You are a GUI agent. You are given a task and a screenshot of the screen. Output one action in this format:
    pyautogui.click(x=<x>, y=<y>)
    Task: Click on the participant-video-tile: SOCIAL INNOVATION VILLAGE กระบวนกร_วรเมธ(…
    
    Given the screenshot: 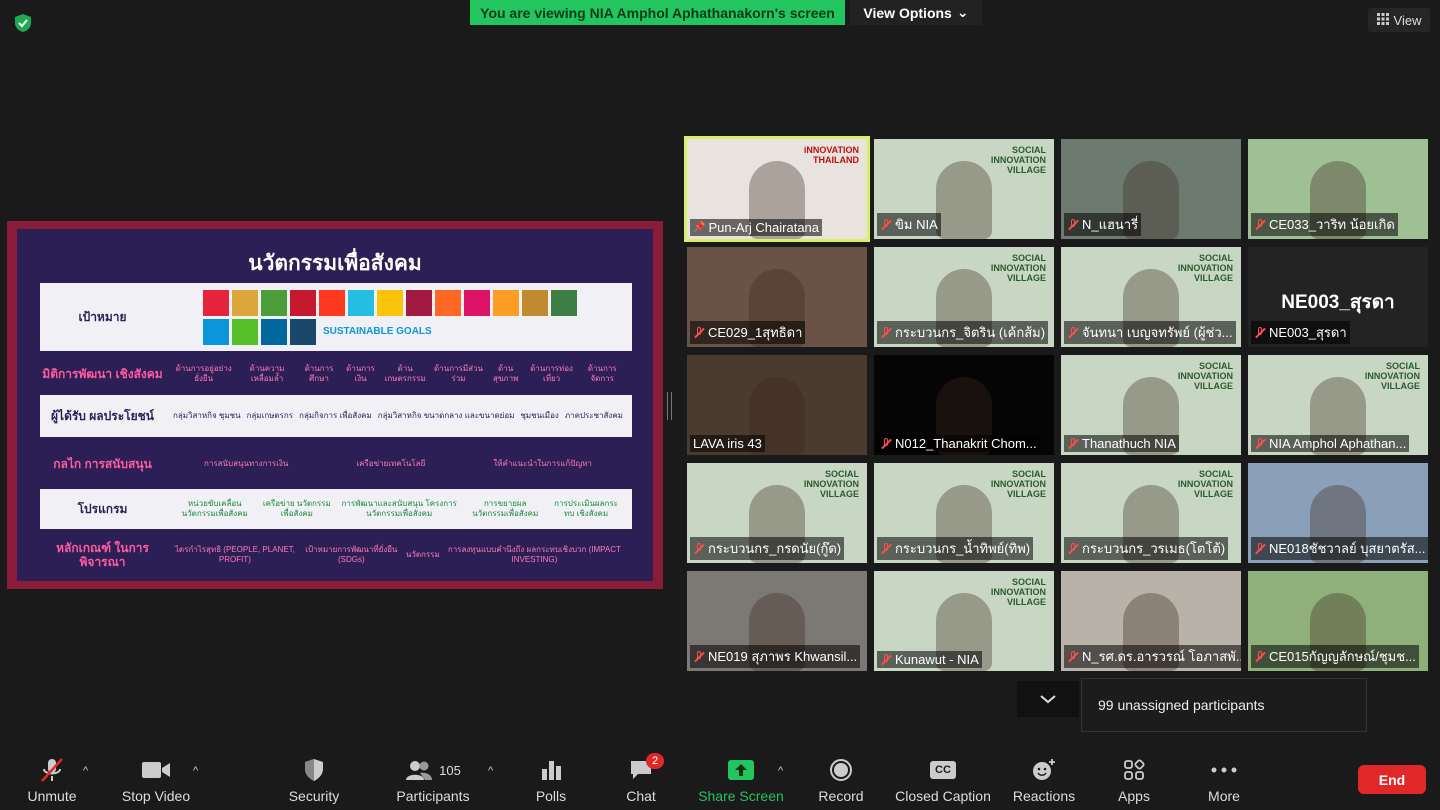 What is the action you would take?
    pyautogui.click(x=1151, y=513)
    